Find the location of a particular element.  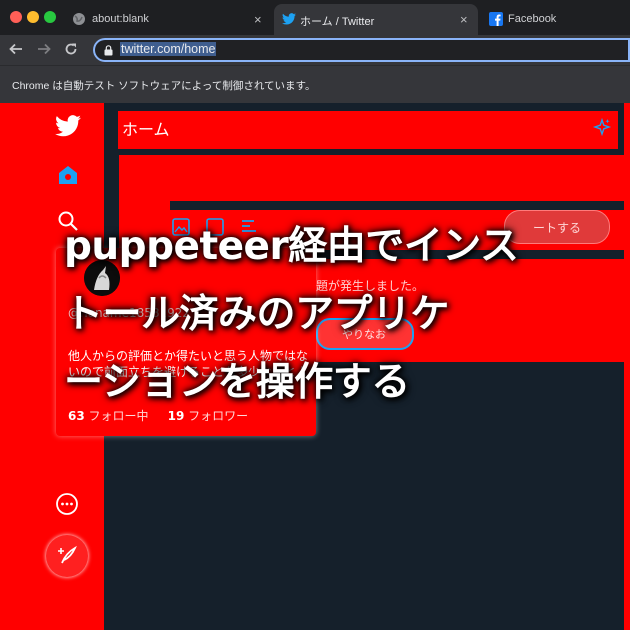

globe-icon is located at coordinates (79, 19).